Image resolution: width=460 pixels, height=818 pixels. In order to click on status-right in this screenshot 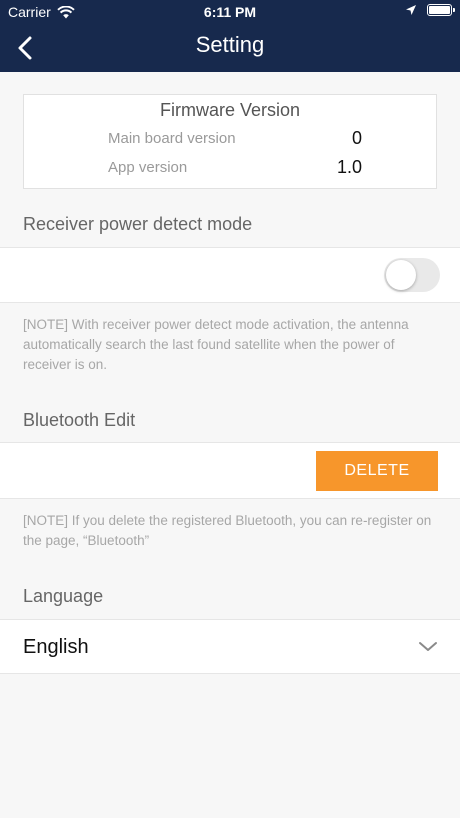, I will do `click(430, 10)`.